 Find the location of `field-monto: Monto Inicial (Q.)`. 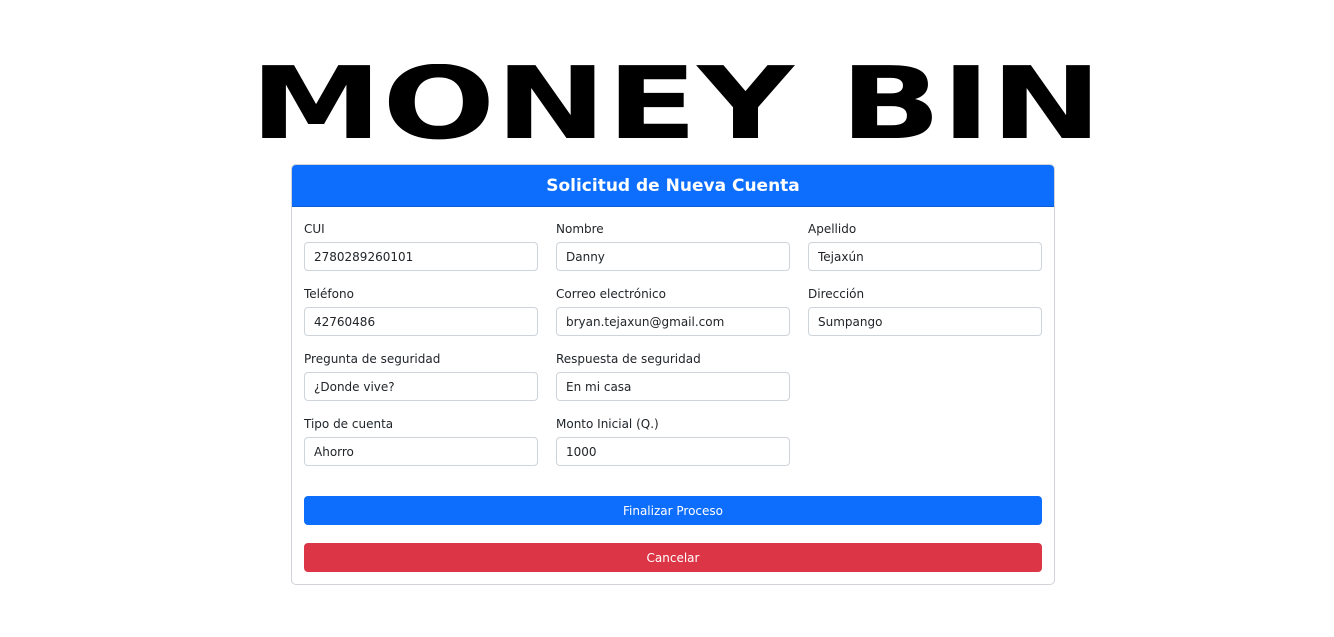

field-monto: Monto Inicial (Q.) is located at coordinates (673, 440).